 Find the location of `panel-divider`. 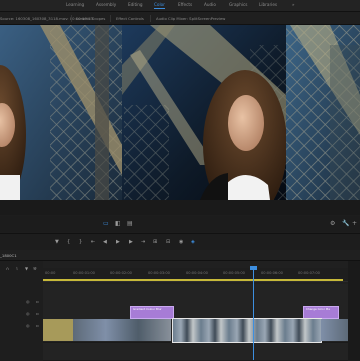

panel-divider is located at coordinates (180, 233).